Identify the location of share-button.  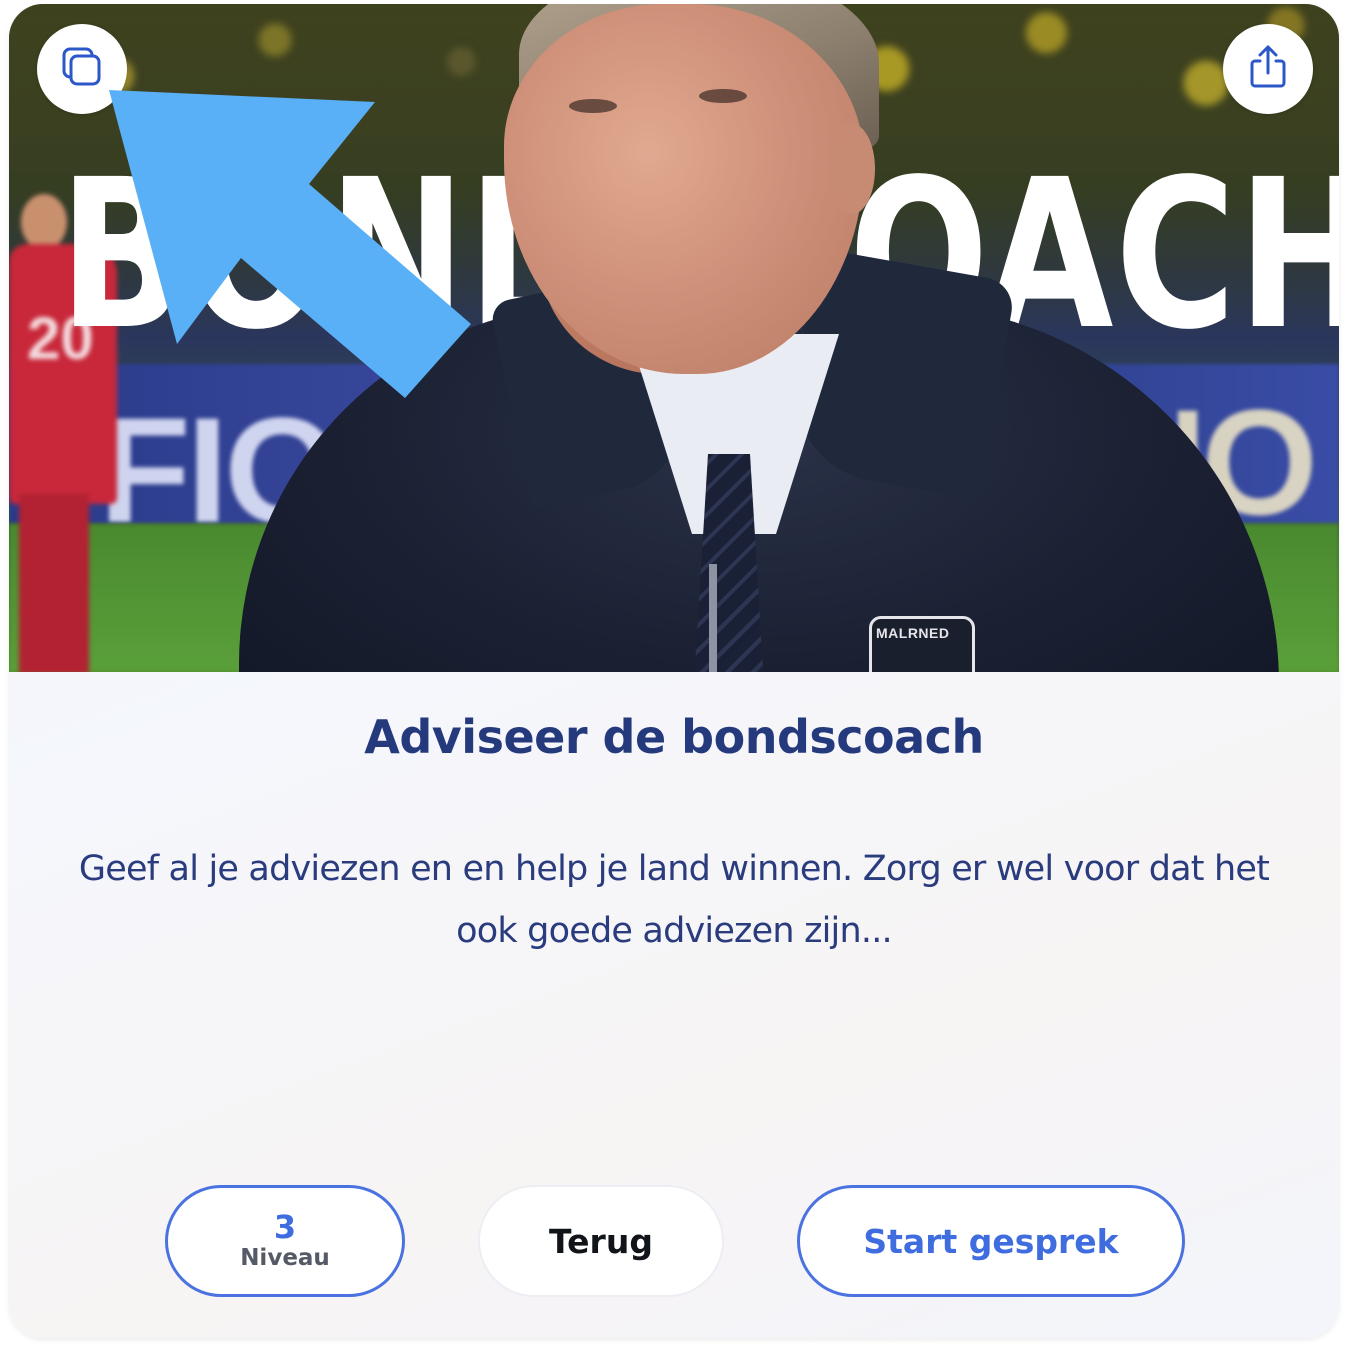
(1268, 69).